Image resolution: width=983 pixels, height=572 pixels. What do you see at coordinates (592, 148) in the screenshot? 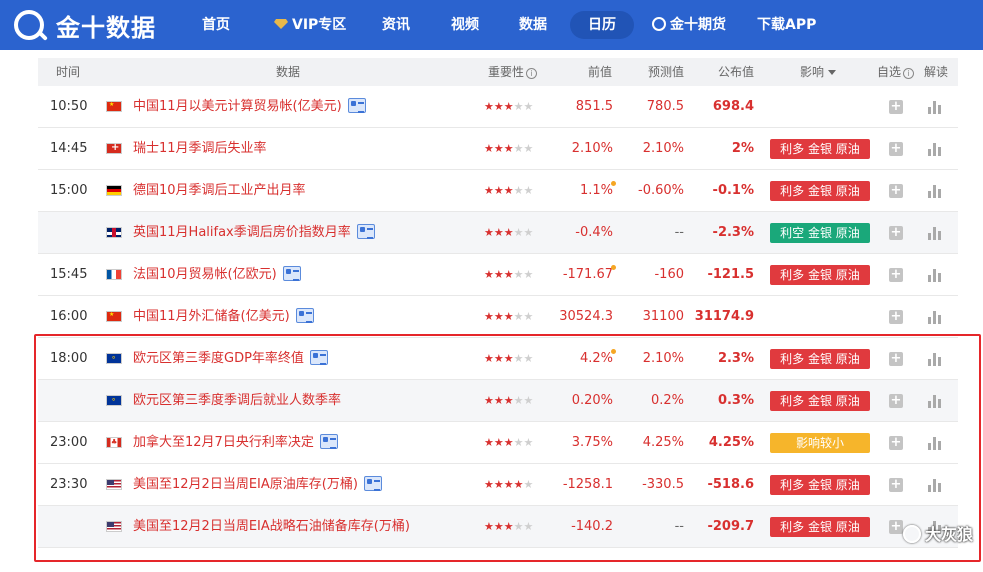
I see `row-previous: 2.10%` at bounding box center [592, 148].